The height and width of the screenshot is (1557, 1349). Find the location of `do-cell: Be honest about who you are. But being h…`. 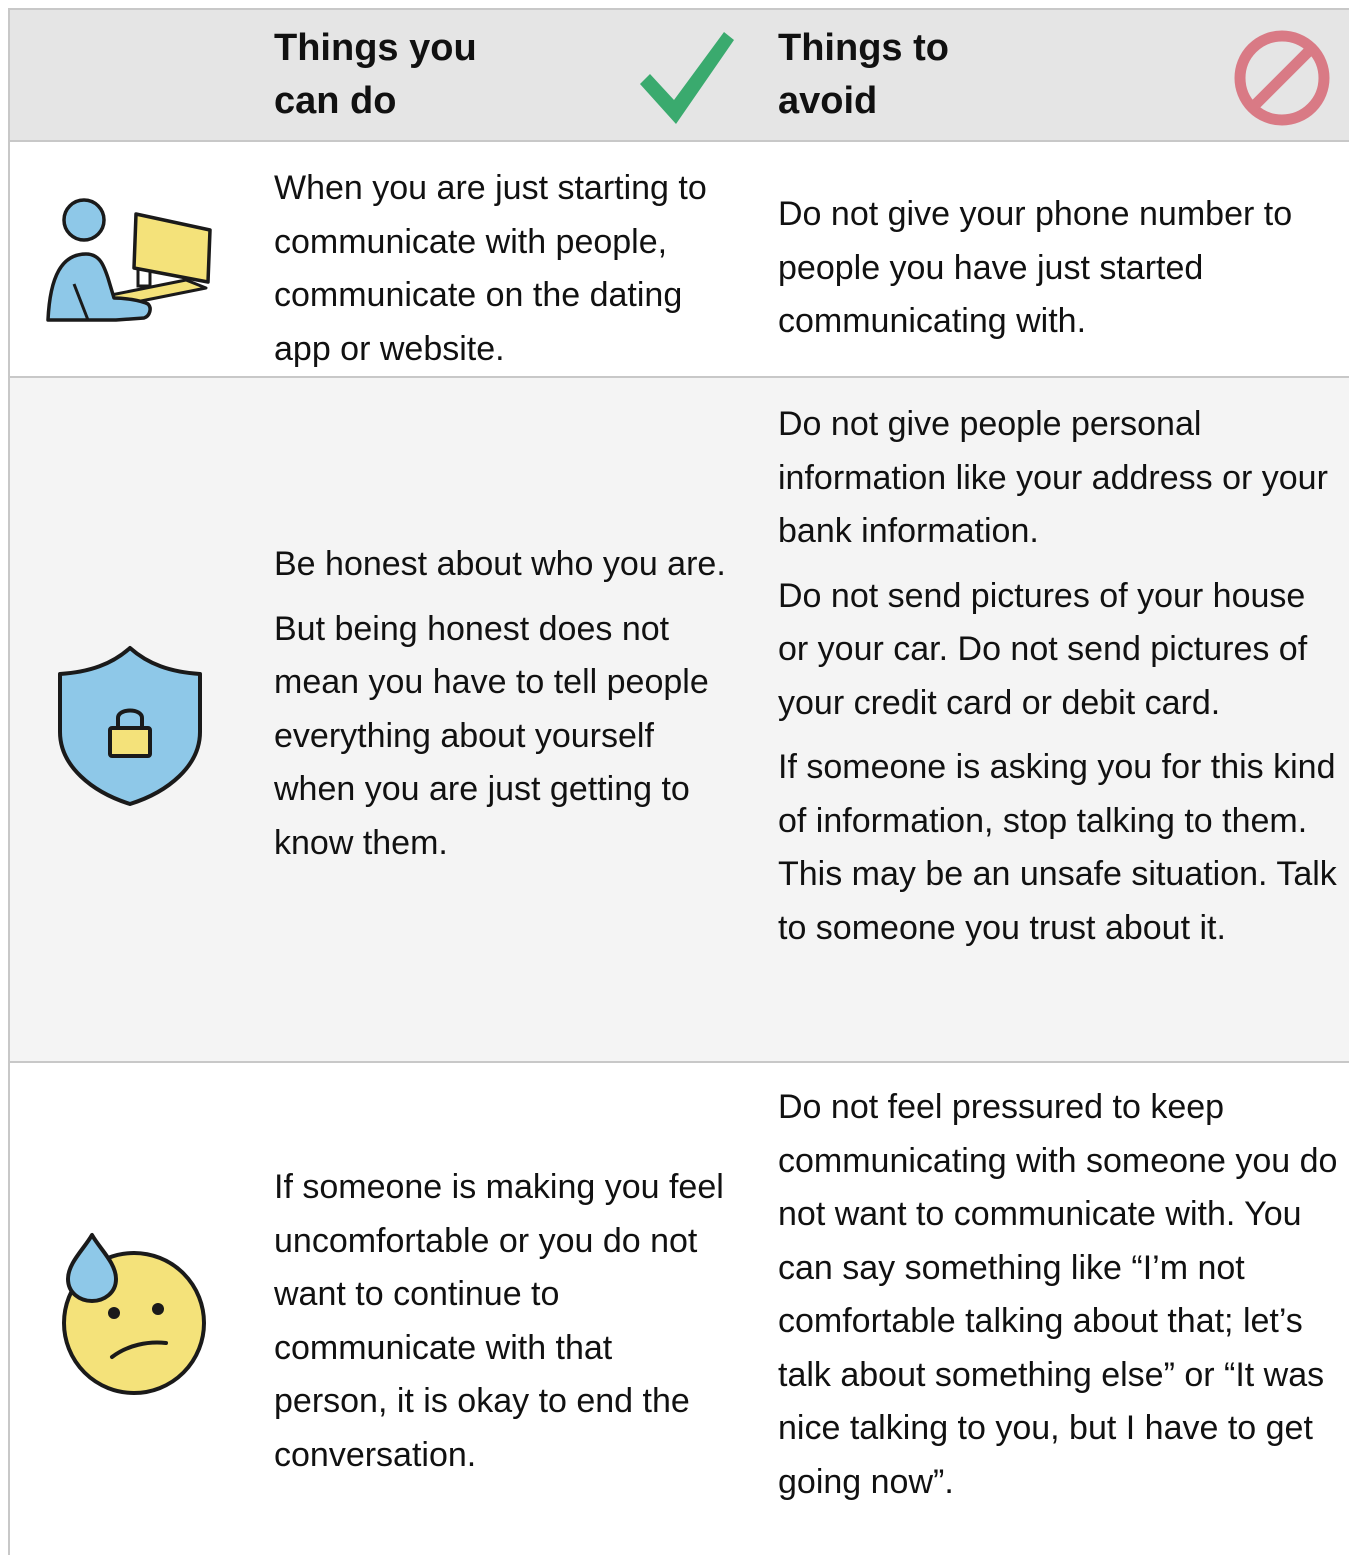

do-cell: Be honest about who you are. But being h… is located at coordinates (504, 704).